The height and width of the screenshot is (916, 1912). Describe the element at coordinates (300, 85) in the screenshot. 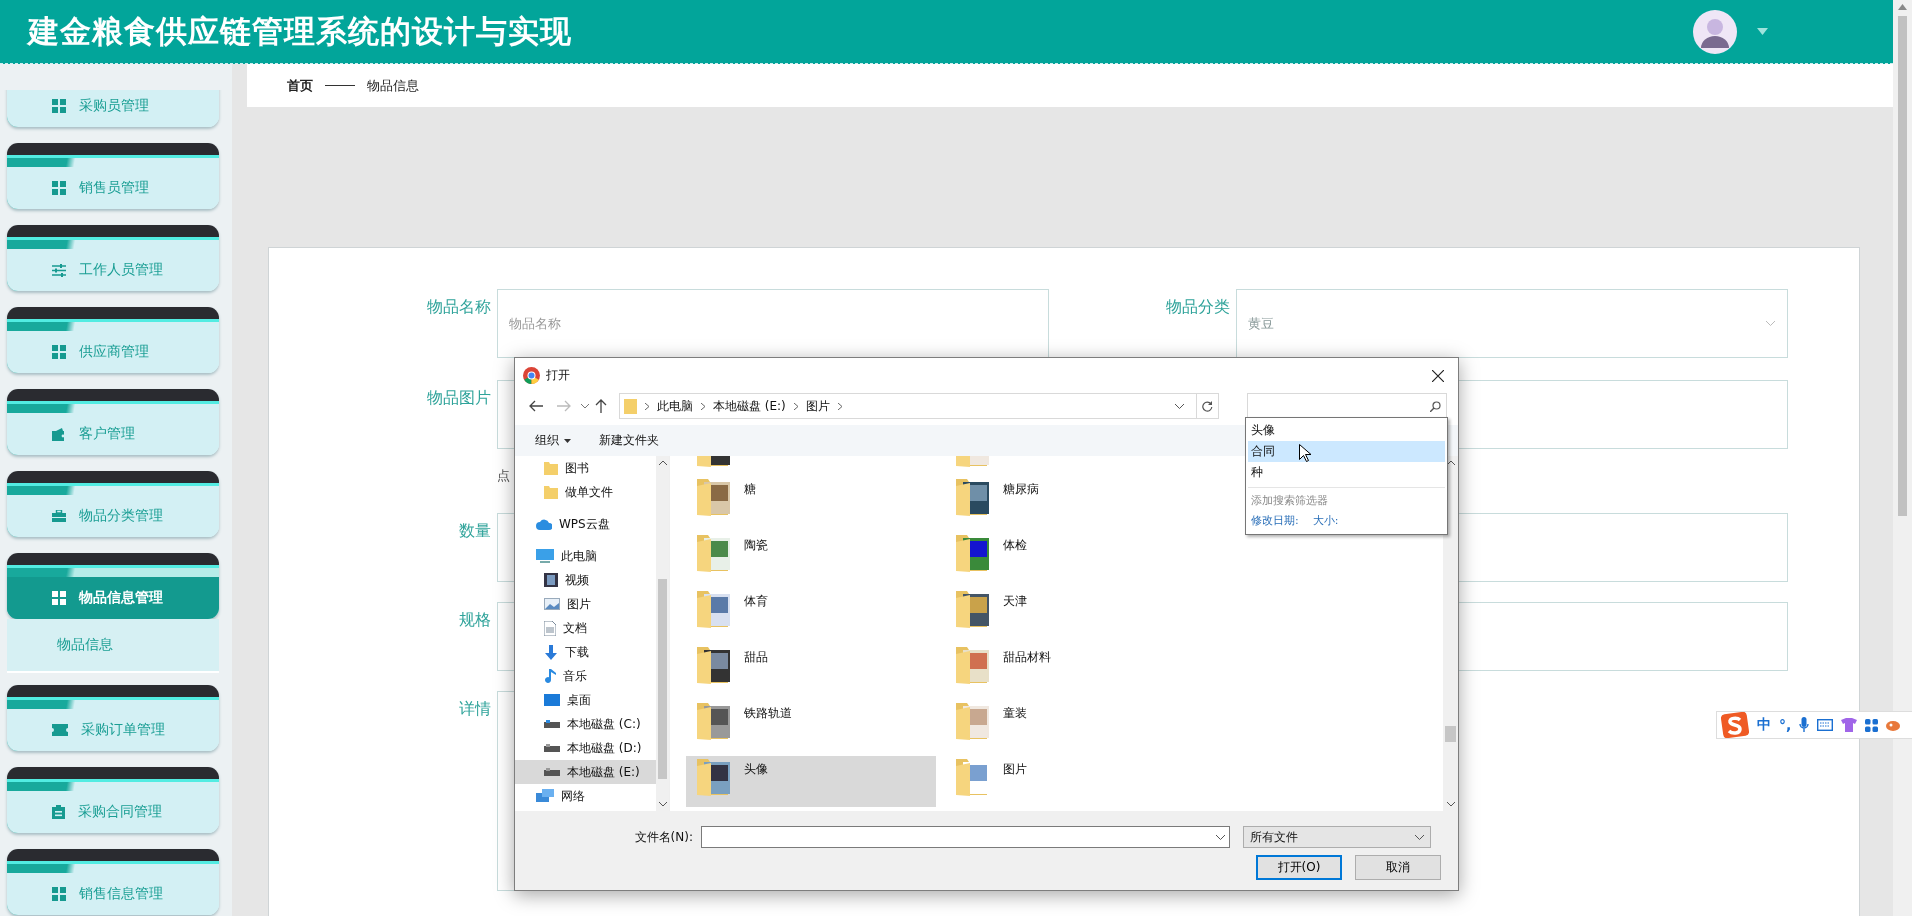

I see `breadcrumb-link: 首页` at that location.